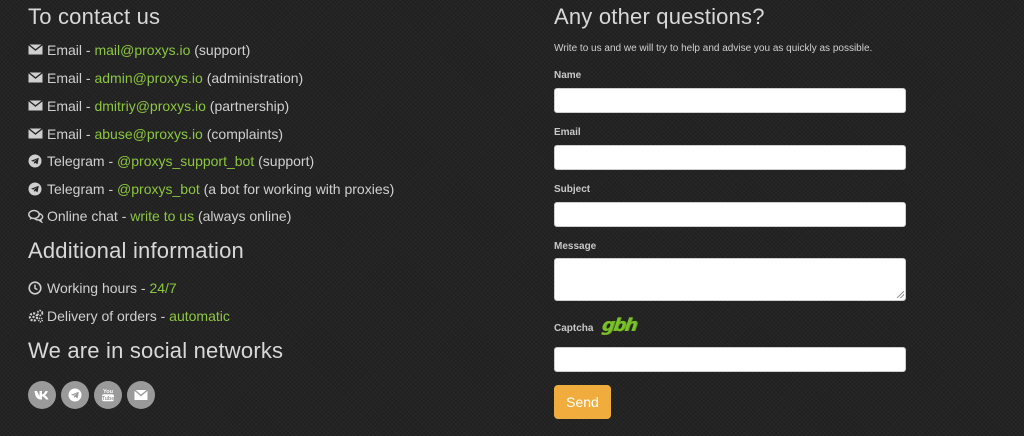 This screenshot has width=1024, height=436. What do you see at coordinates (42, 395) in the screenshot?
I see `vk-icon` at bounding box center [42, 395].